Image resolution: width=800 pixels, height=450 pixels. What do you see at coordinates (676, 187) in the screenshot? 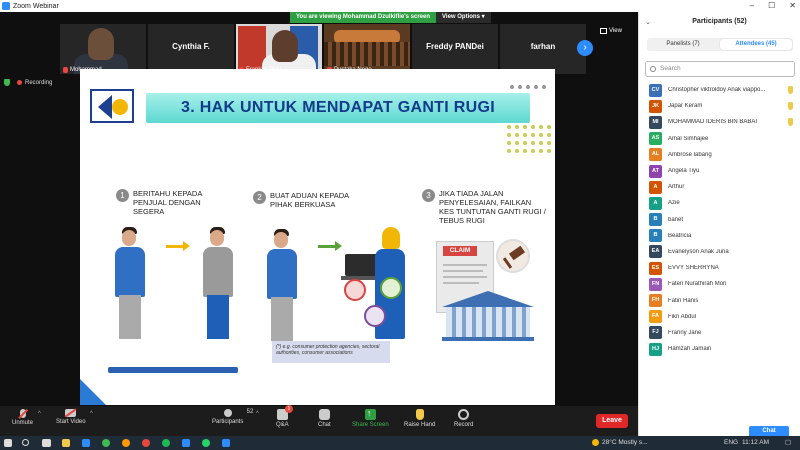
I see `participant-name: Arthur` at bounding box center [676, 187].